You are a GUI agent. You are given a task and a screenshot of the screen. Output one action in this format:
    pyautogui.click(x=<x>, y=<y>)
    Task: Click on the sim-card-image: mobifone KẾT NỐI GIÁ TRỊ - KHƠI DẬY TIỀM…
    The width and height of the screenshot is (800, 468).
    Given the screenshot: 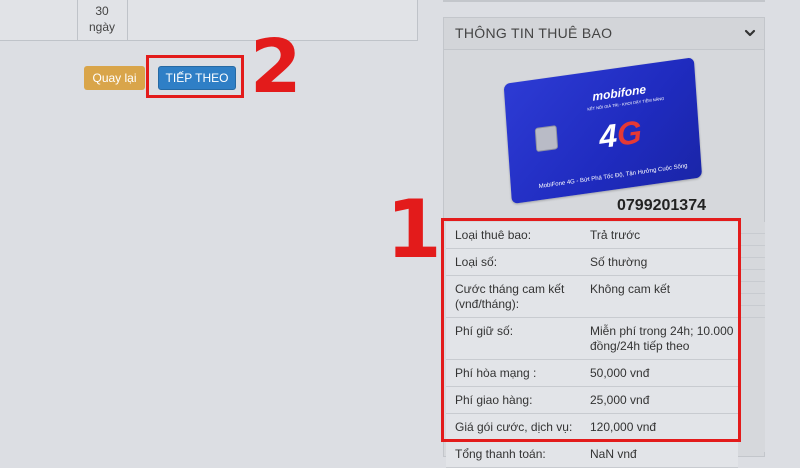 What is the action you would take?
    pyautogui.click(x=607, y=131)
    